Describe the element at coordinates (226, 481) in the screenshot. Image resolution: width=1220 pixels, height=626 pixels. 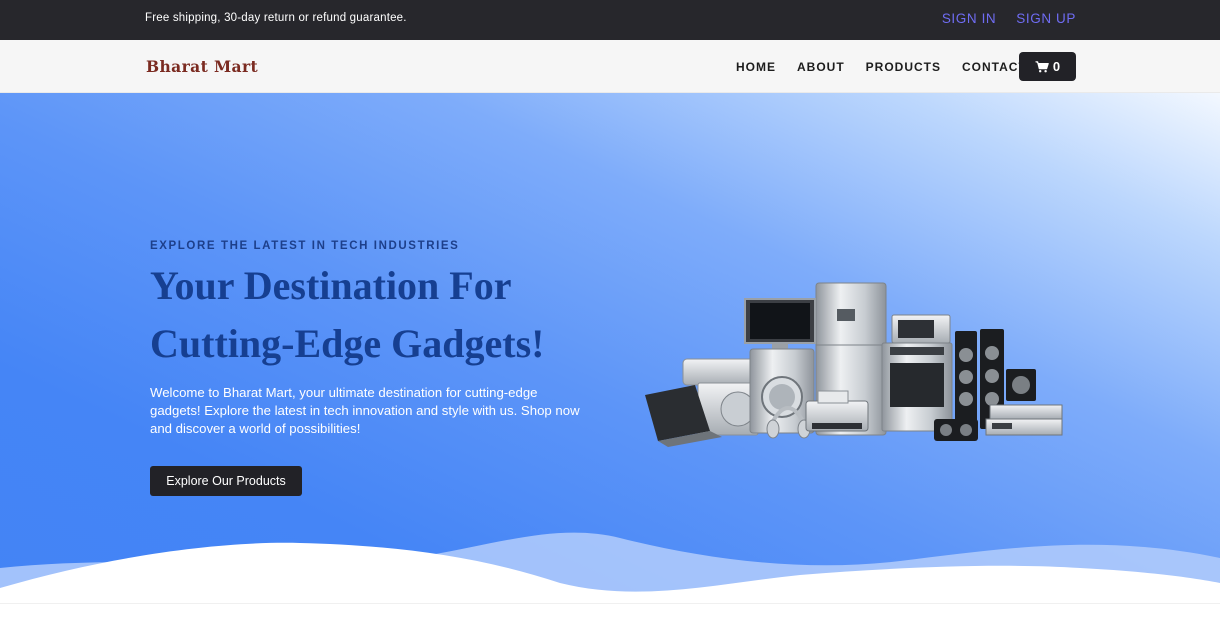
I see `explore-products-button: Explore Our Products` at that location.